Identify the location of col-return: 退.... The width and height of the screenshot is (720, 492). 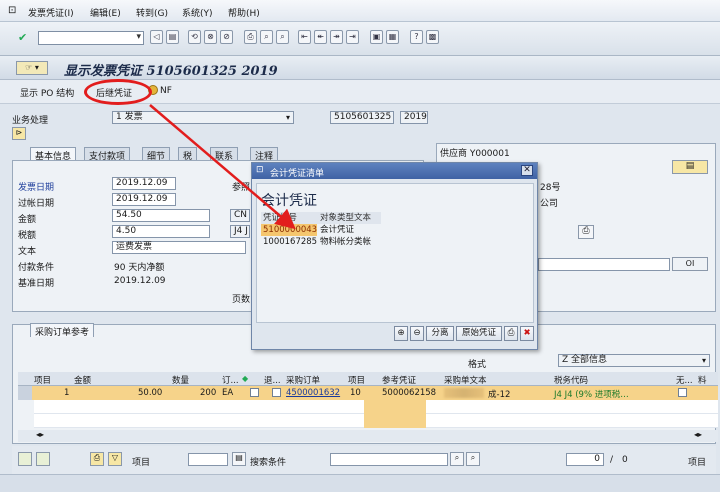
(272, 380).